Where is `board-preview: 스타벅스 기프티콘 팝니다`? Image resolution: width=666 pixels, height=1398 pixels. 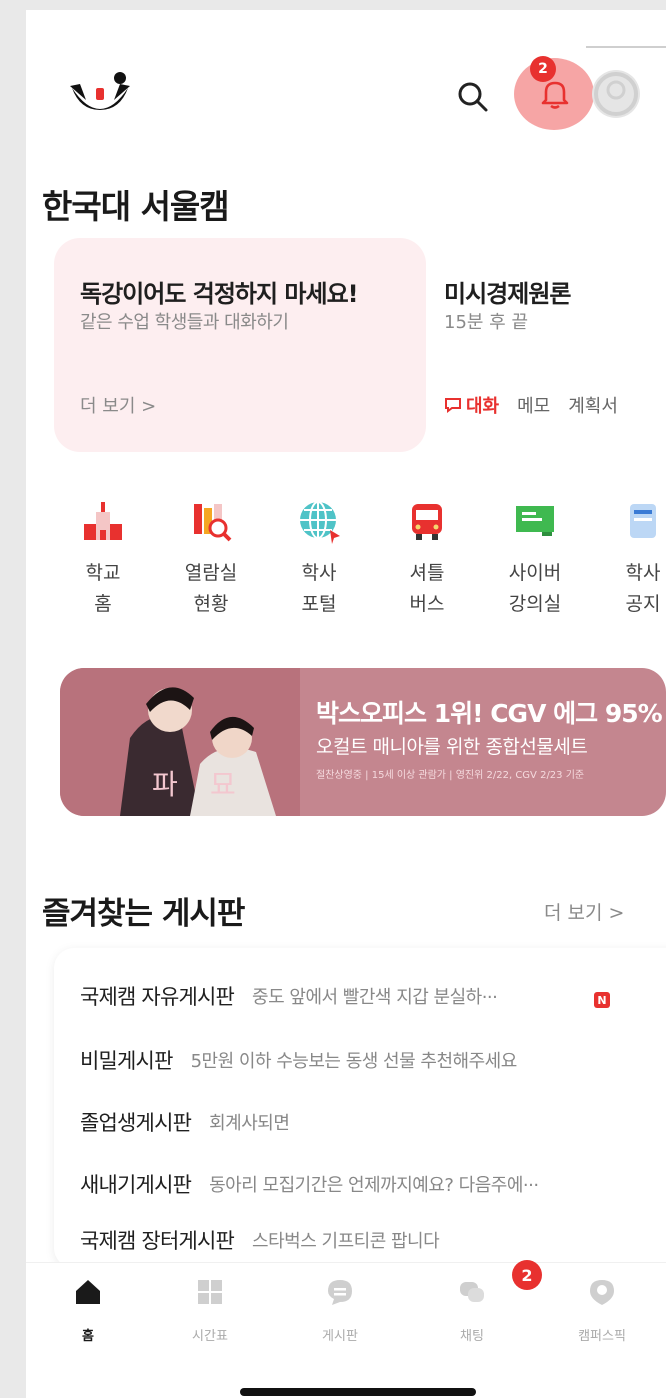
board-preview: 스타벅스 기프티콘 팝니다 is located at coordinates (346, 1241).